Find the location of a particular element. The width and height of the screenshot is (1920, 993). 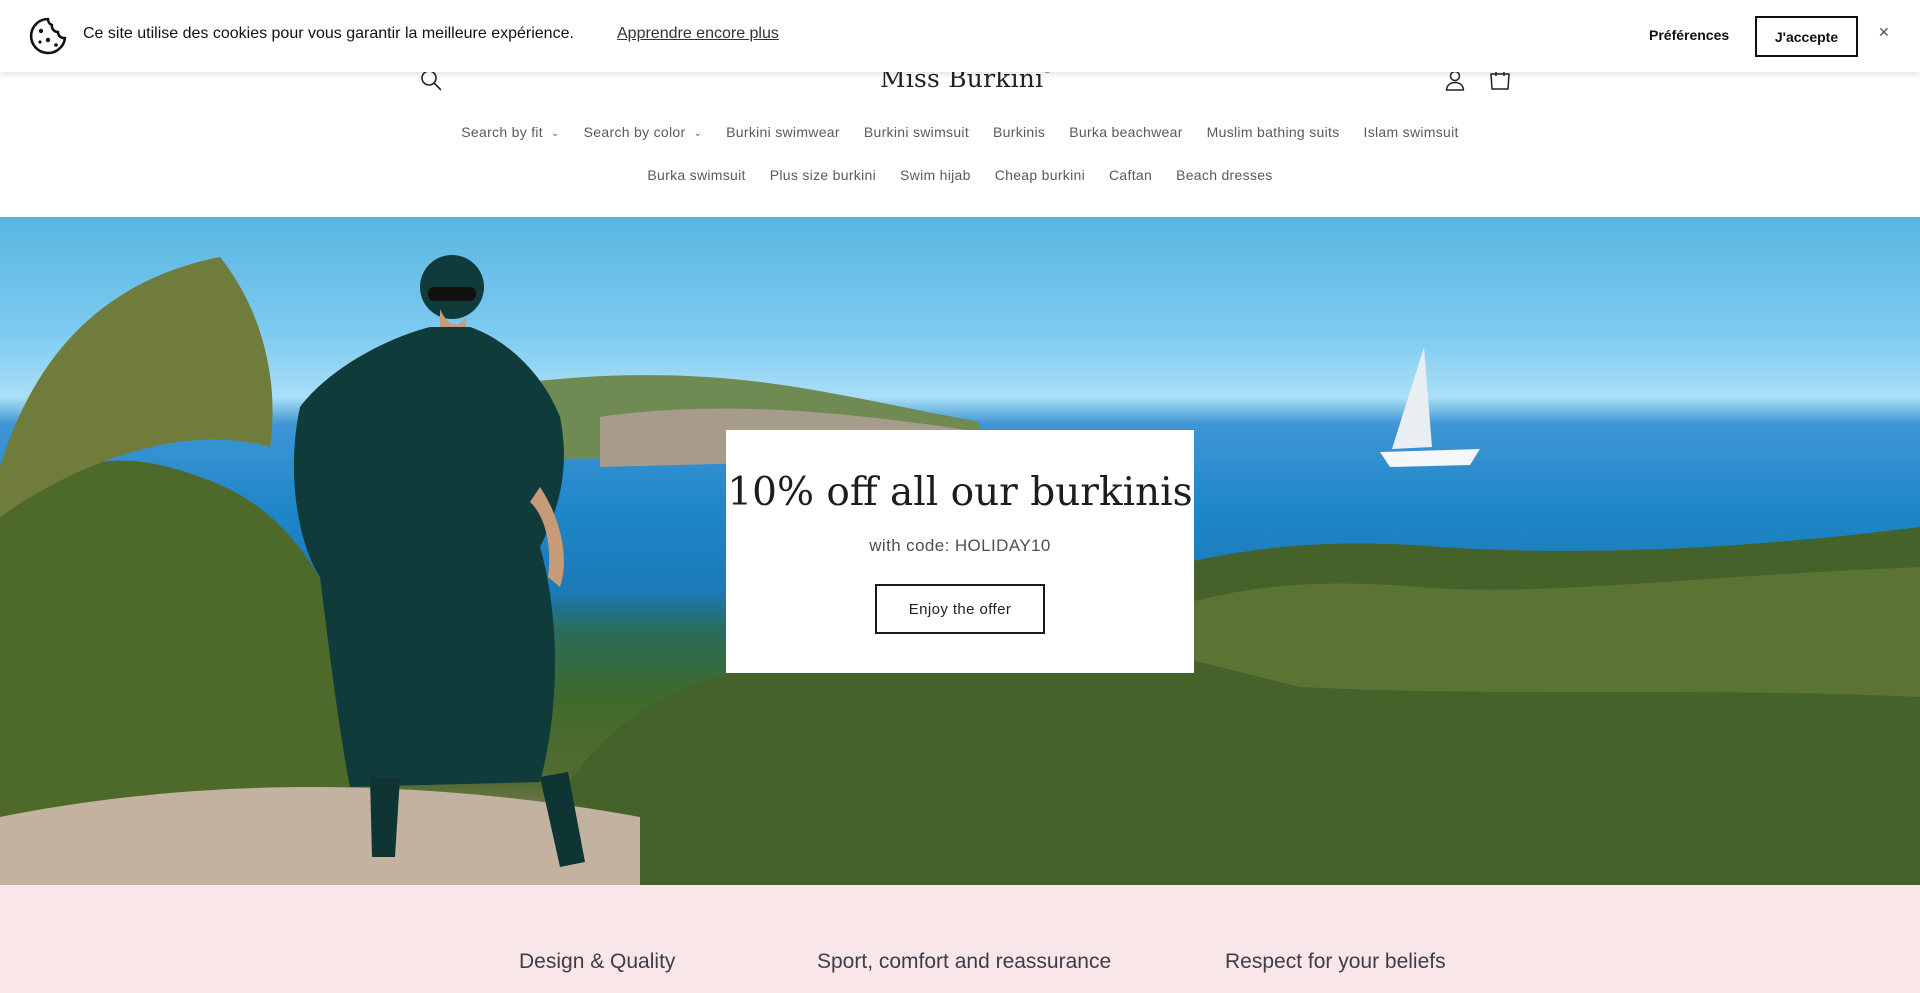

promo-subtitle: with code: HOLIDAY10 is located at coordinates (960, 545).